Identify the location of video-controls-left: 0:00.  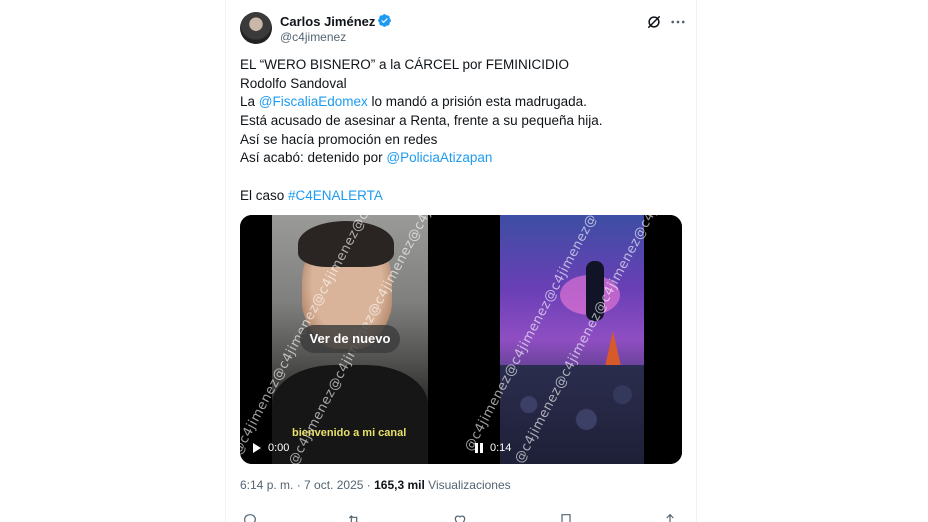
(270, 448).